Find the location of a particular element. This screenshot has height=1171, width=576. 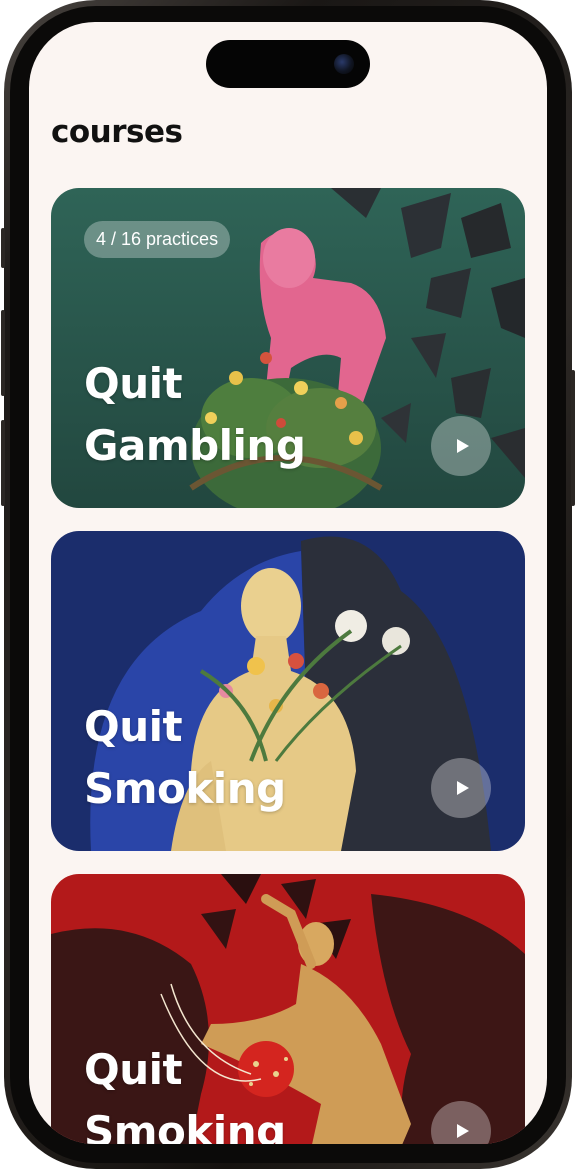

course-title-line-2: Gambling is located at coordinates (195, 445).